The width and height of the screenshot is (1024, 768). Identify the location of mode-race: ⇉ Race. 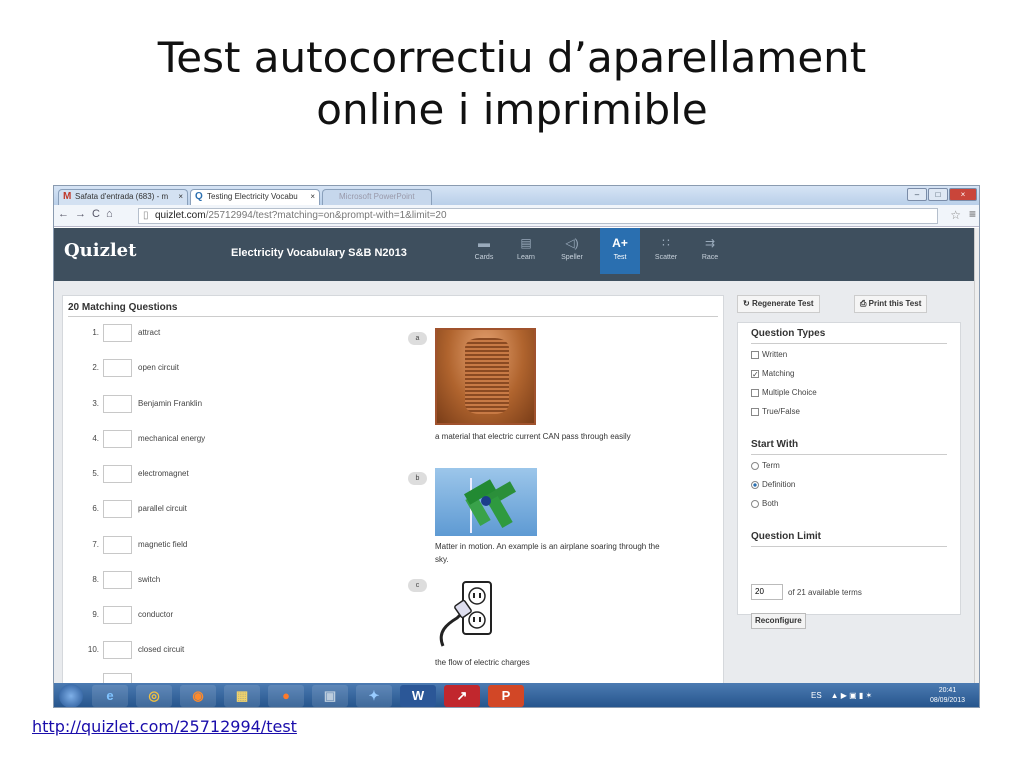
(710, 248).